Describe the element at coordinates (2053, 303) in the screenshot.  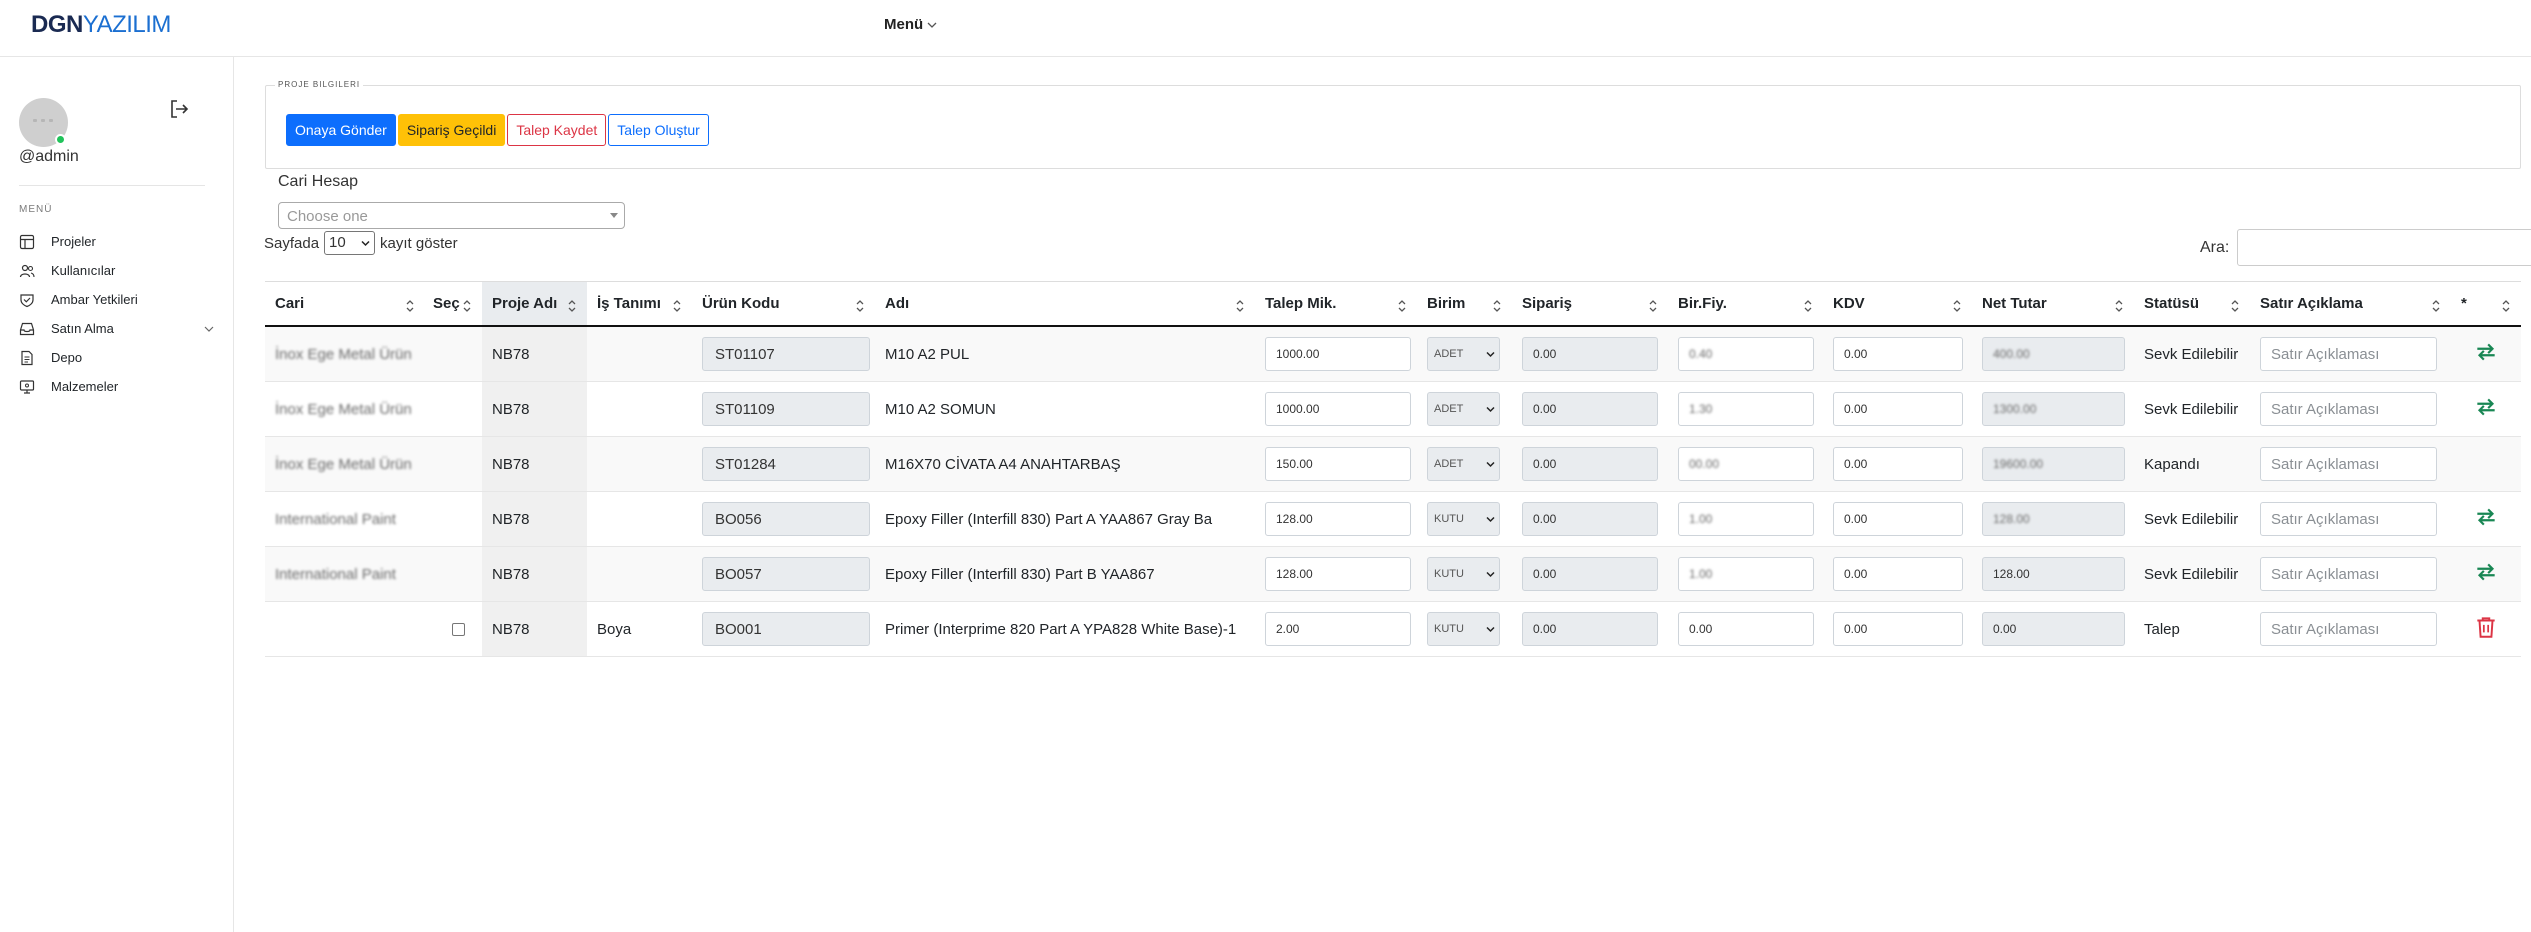
I see `column-header-net: Net Tutar` at that location.